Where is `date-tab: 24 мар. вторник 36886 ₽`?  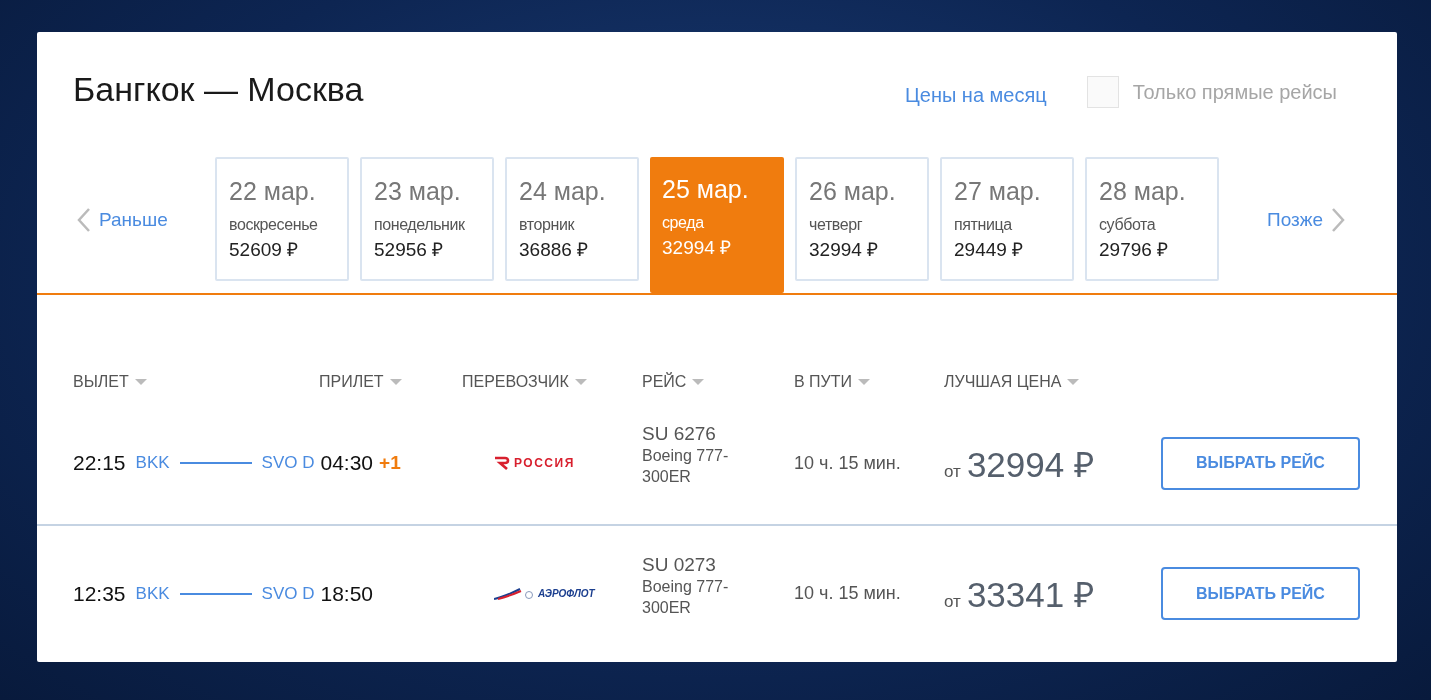 date-tab: 24 мар. вторник 36886 ₽ is located at coordinates (572, 219).